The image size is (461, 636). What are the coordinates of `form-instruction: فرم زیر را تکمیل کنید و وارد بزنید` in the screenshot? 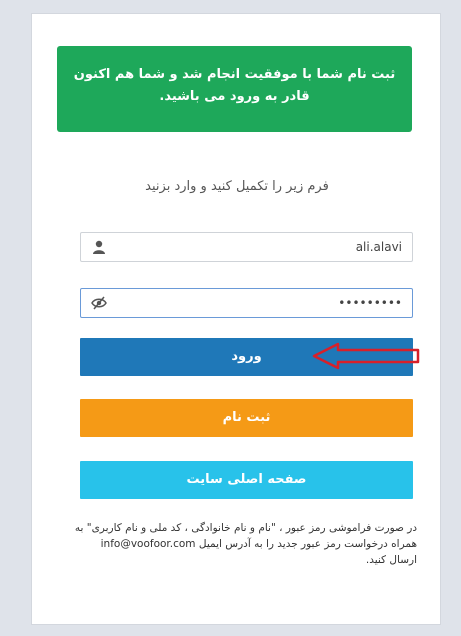 It's located at (237, 186).